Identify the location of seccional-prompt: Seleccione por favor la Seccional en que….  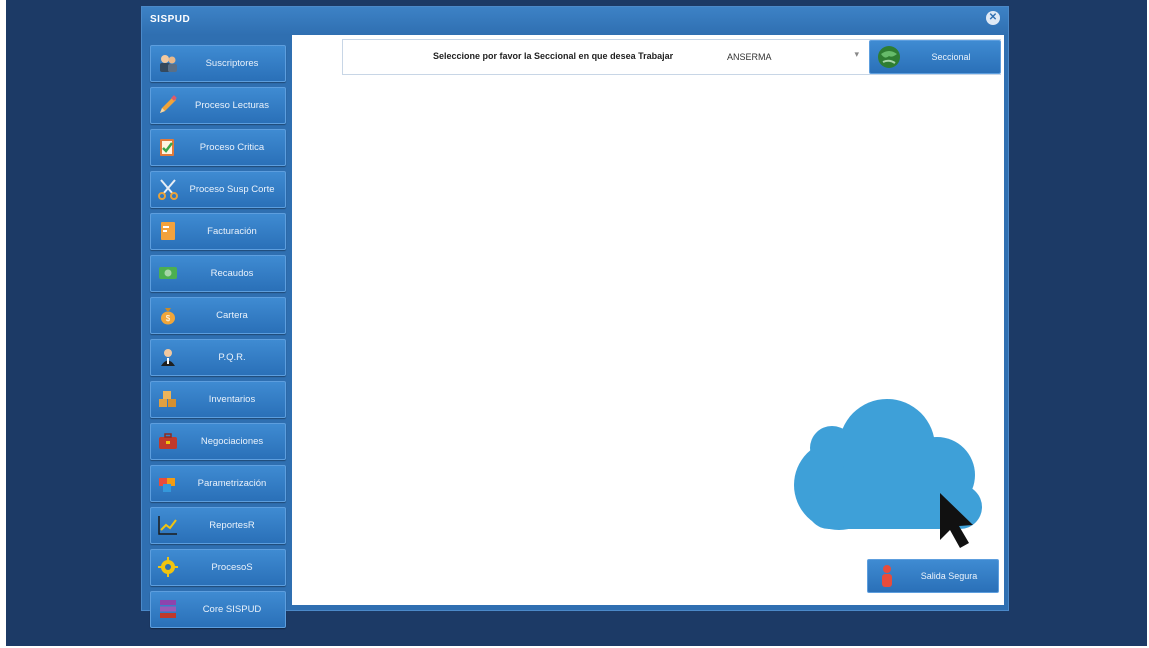
(553, 56).